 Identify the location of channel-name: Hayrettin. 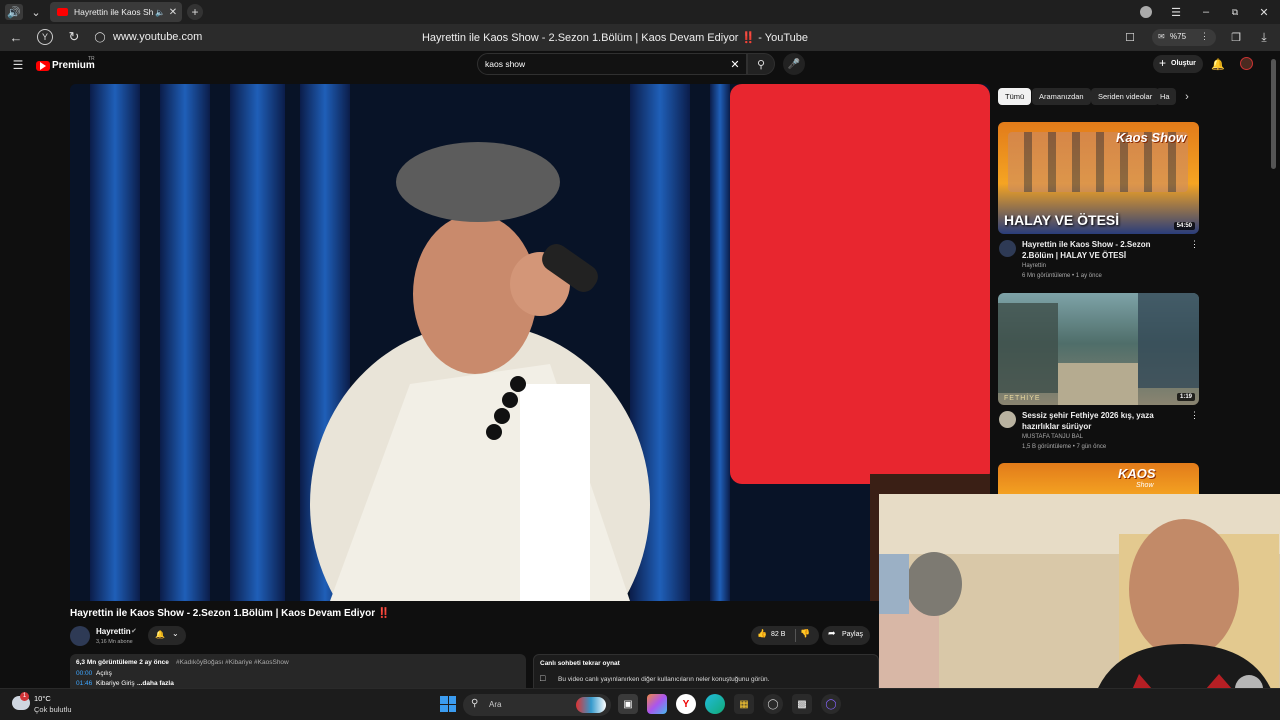
(113, 631).